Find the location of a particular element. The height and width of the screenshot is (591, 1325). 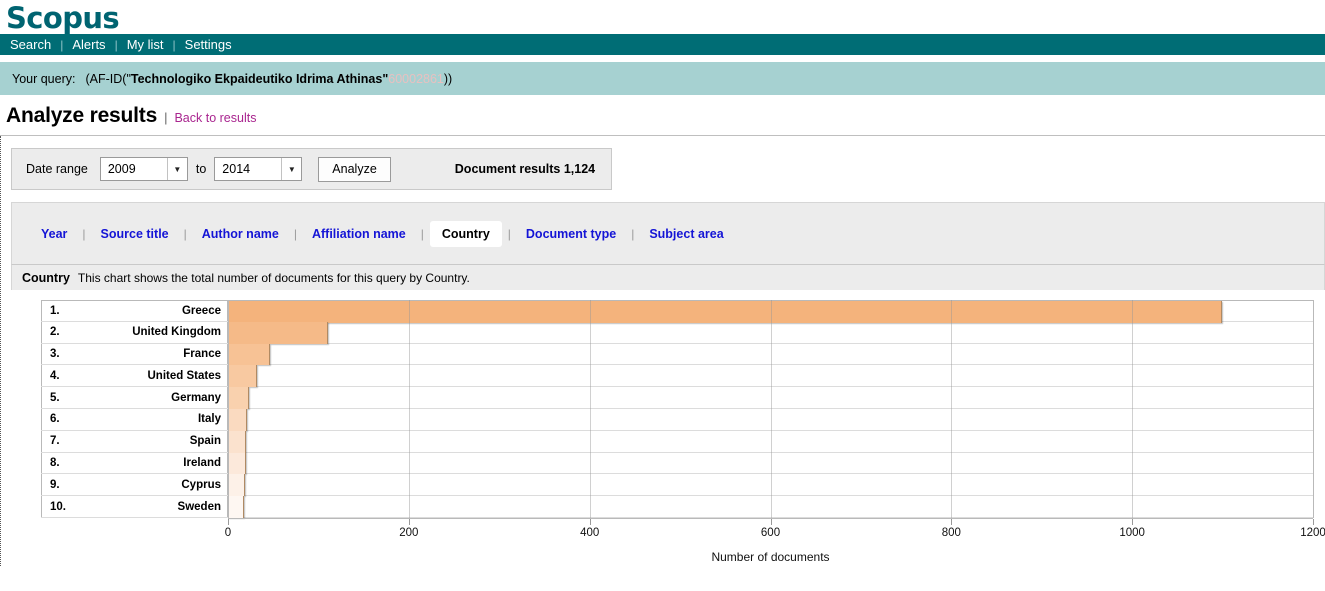

document-results-count: Document results 1,124 is located at coordinates (525, 169).